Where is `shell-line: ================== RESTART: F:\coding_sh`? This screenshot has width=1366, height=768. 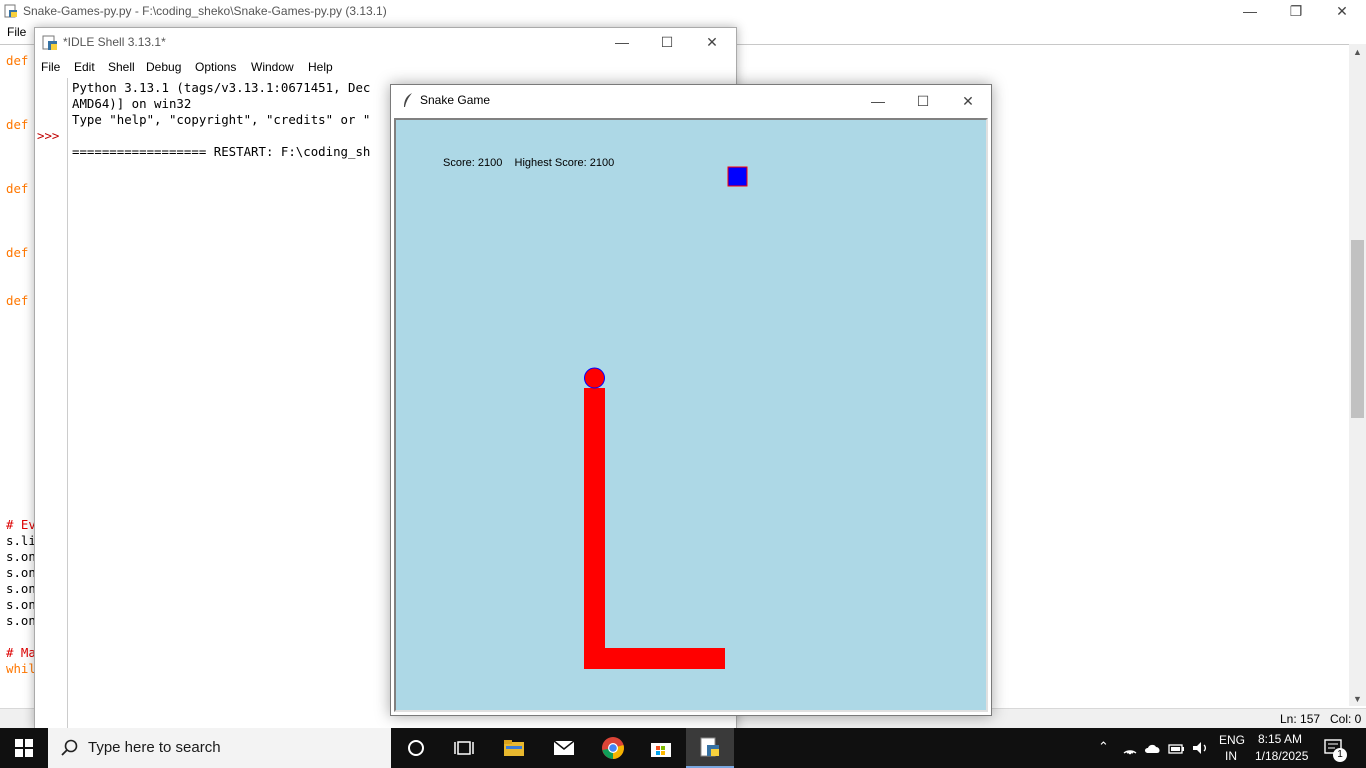 shell-line: ================== RESTART: F:\coding_sh is located at coordinates (221, 151).